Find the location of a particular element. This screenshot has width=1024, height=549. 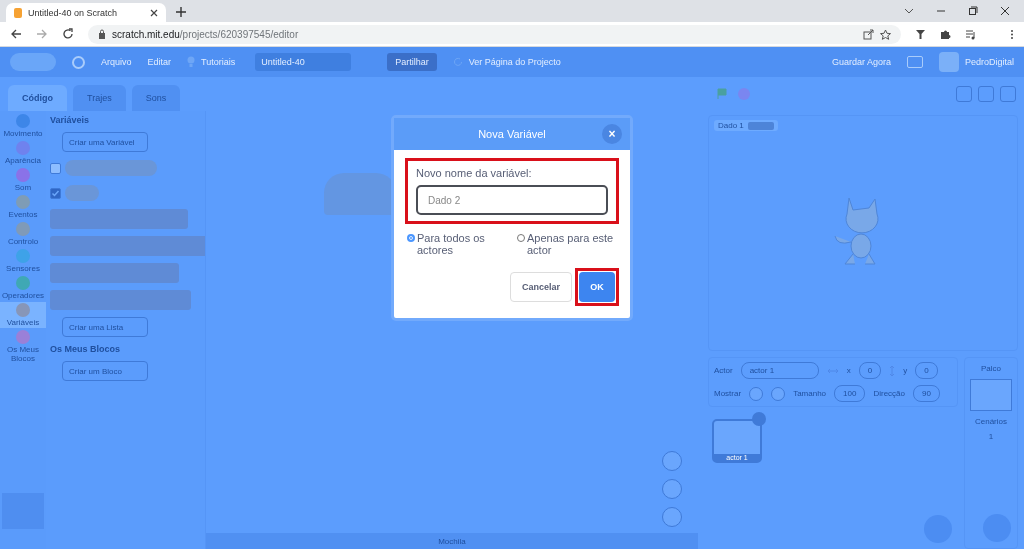

zoom-out-button is located at coordinates (672, 489).